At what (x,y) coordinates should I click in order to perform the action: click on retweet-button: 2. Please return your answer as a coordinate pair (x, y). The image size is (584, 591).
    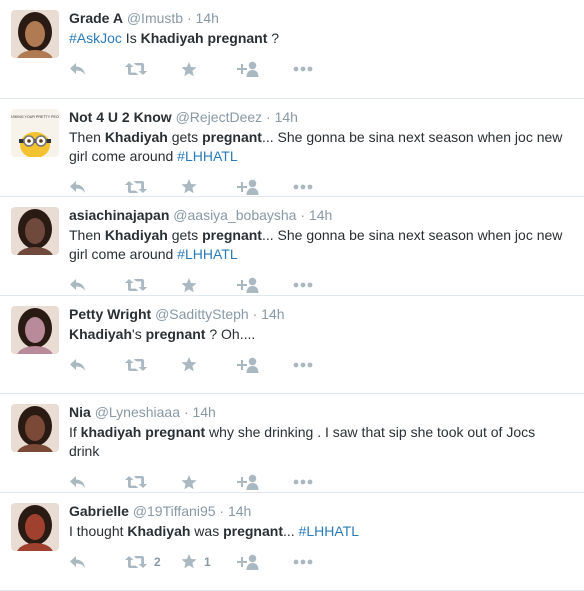
    Looking at the image, I should click on (153, 562).